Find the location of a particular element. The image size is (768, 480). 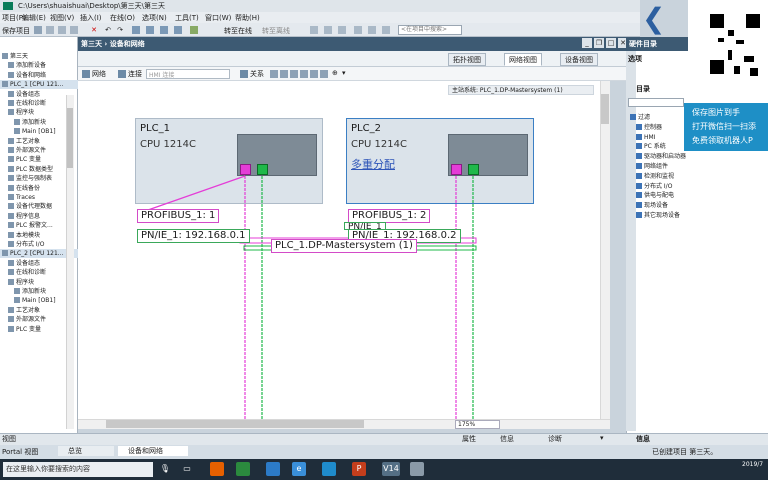

qr-finder-bottom-left is located at coordinates (717, 67).